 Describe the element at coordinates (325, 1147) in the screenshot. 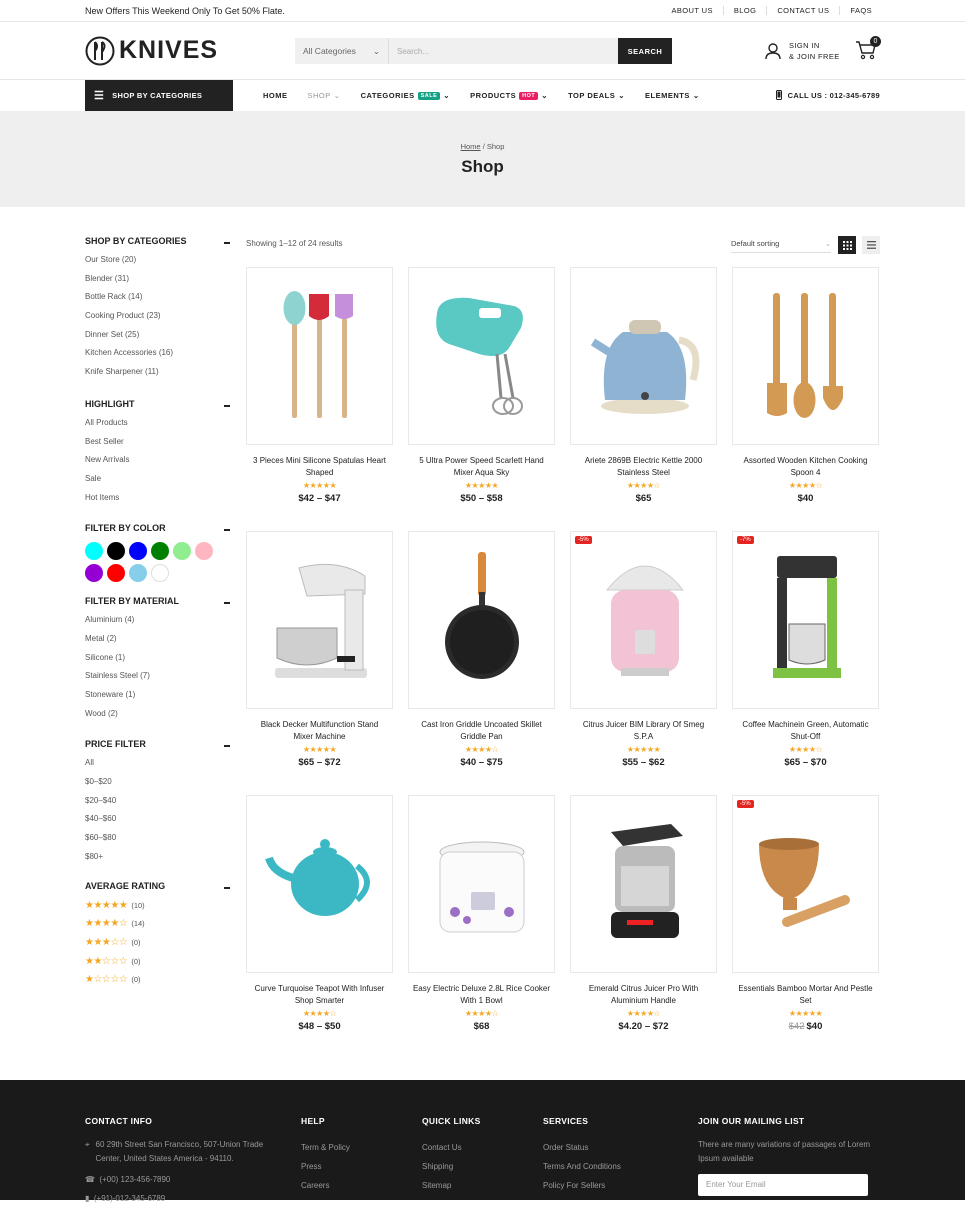

I see `footer-link: Term & Policy` at that location.